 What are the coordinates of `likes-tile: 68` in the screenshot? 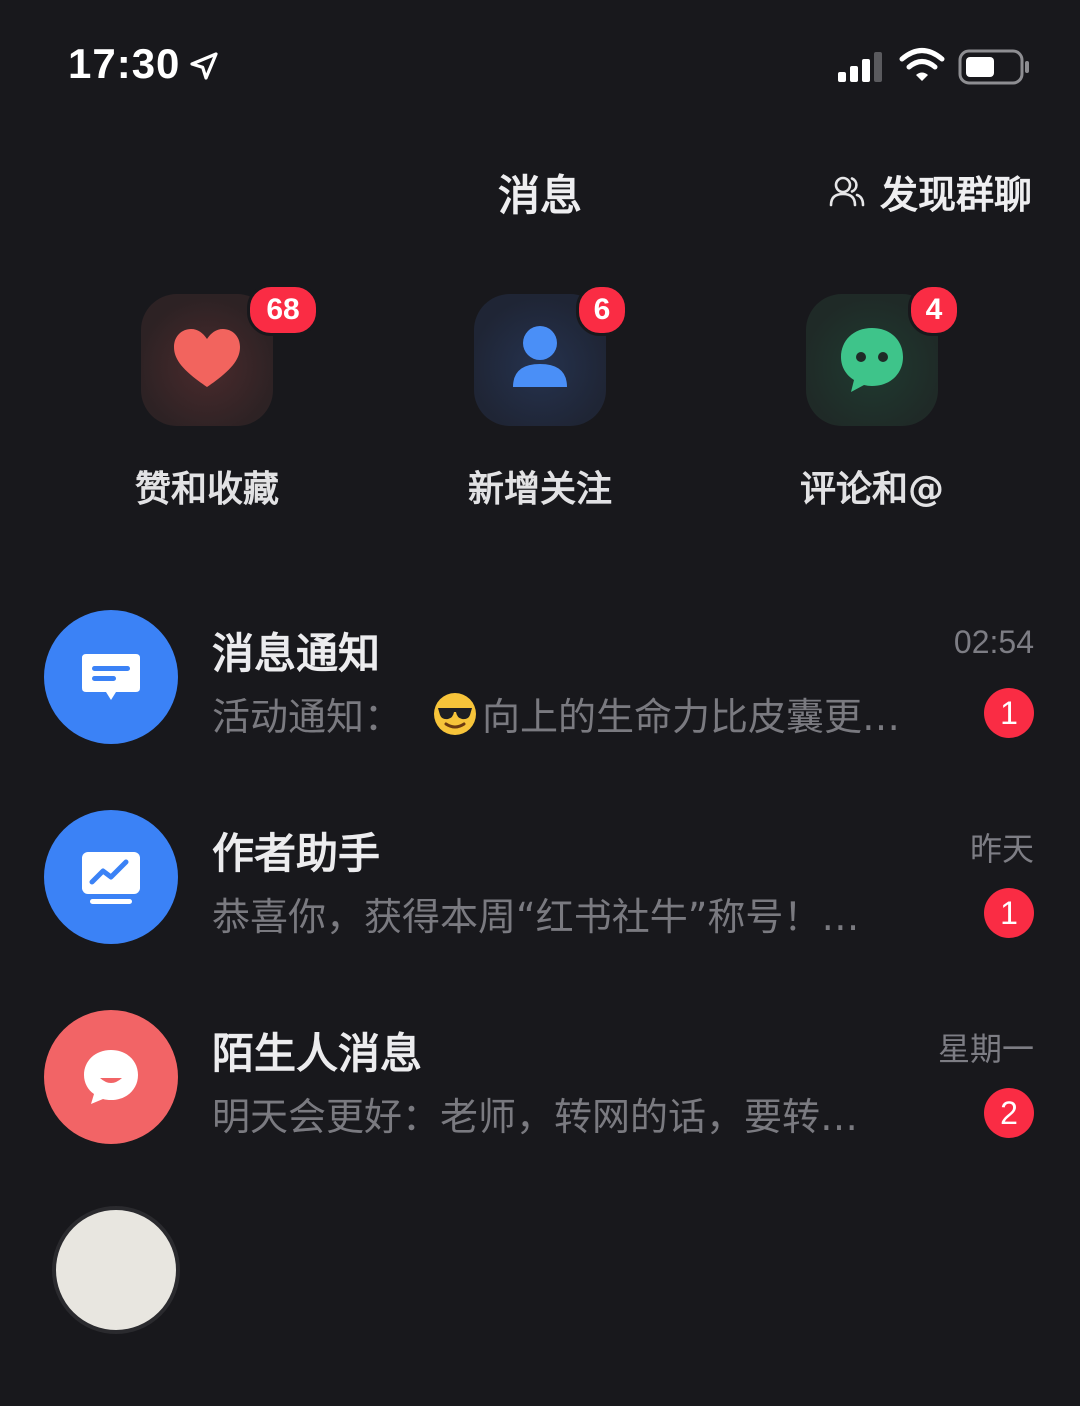 It's located at (230, 355).